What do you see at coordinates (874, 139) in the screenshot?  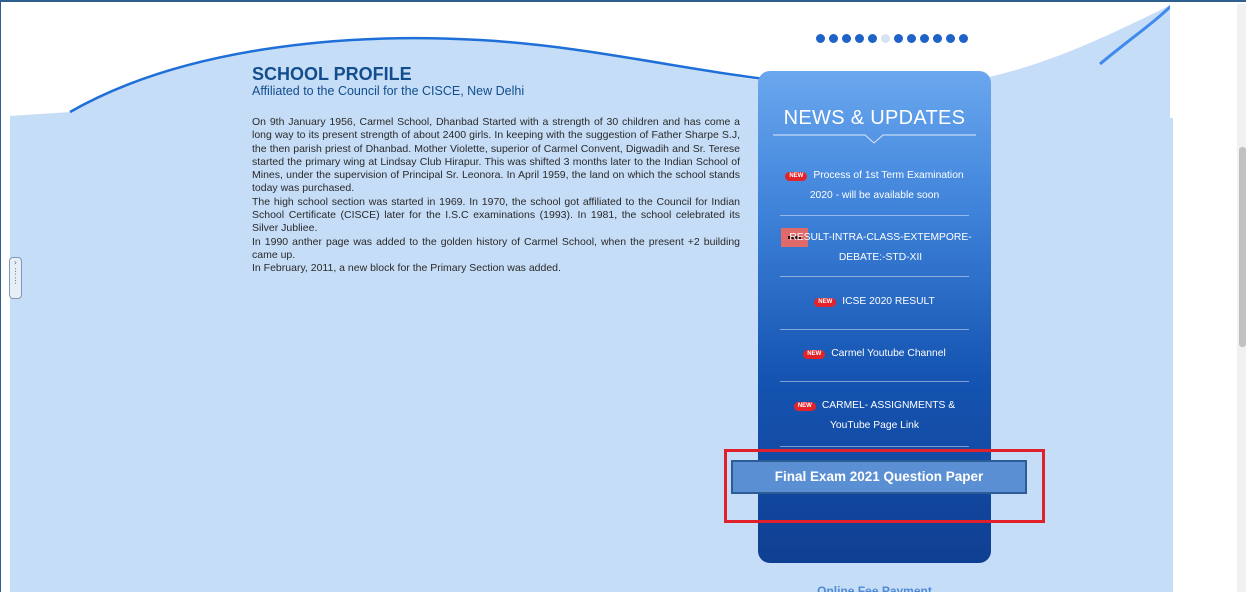 I see `chevron-underline-icon` at bounding box center [874, 139].